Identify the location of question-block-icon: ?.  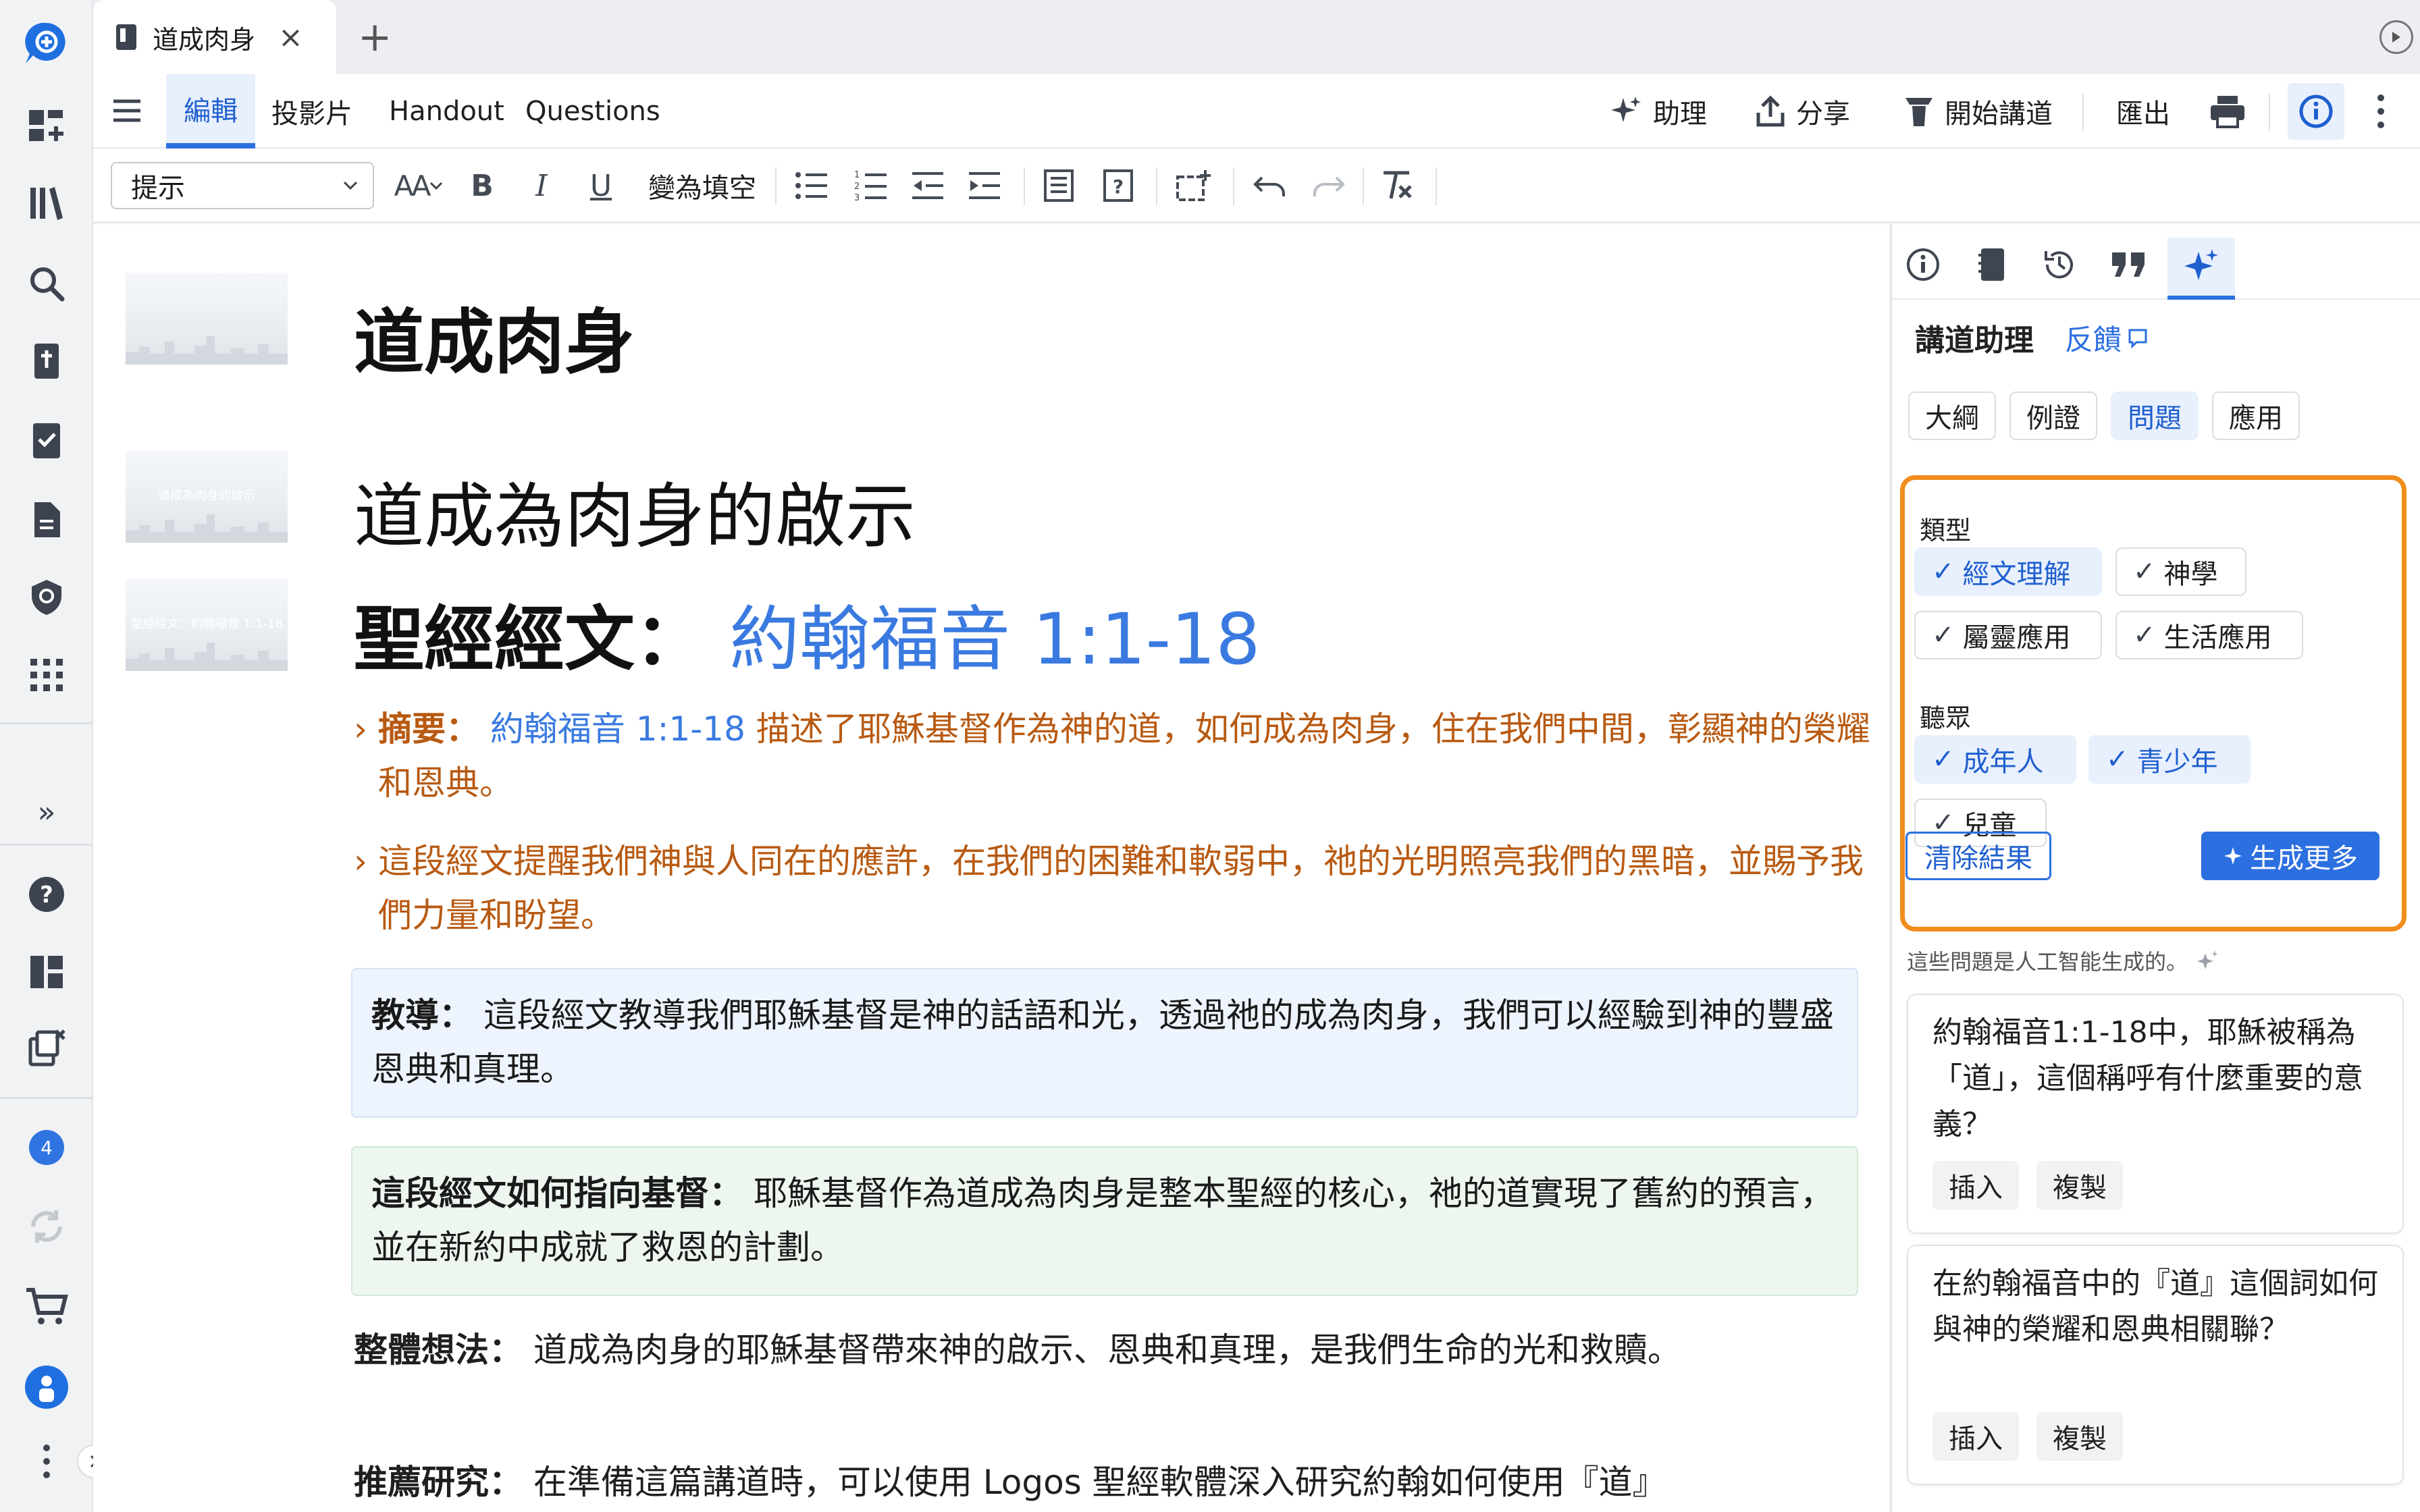
(1118, 185).